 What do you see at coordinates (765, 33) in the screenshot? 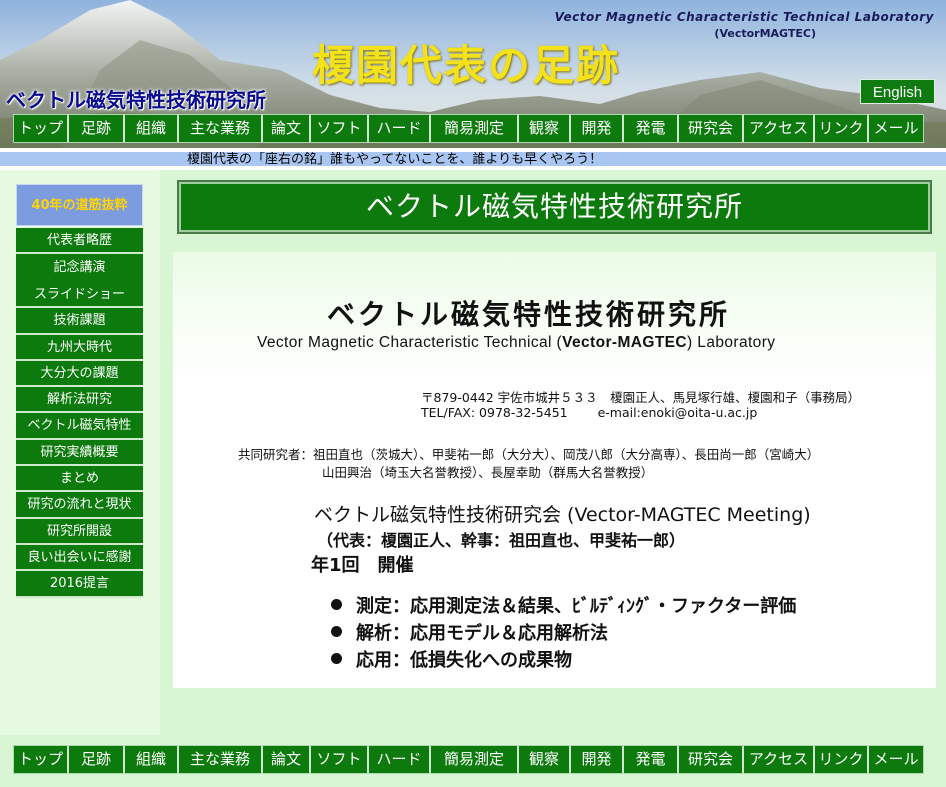
I see `lab-abbreviation: (VectorMAGTEC)` at bounding box center [765, 33].